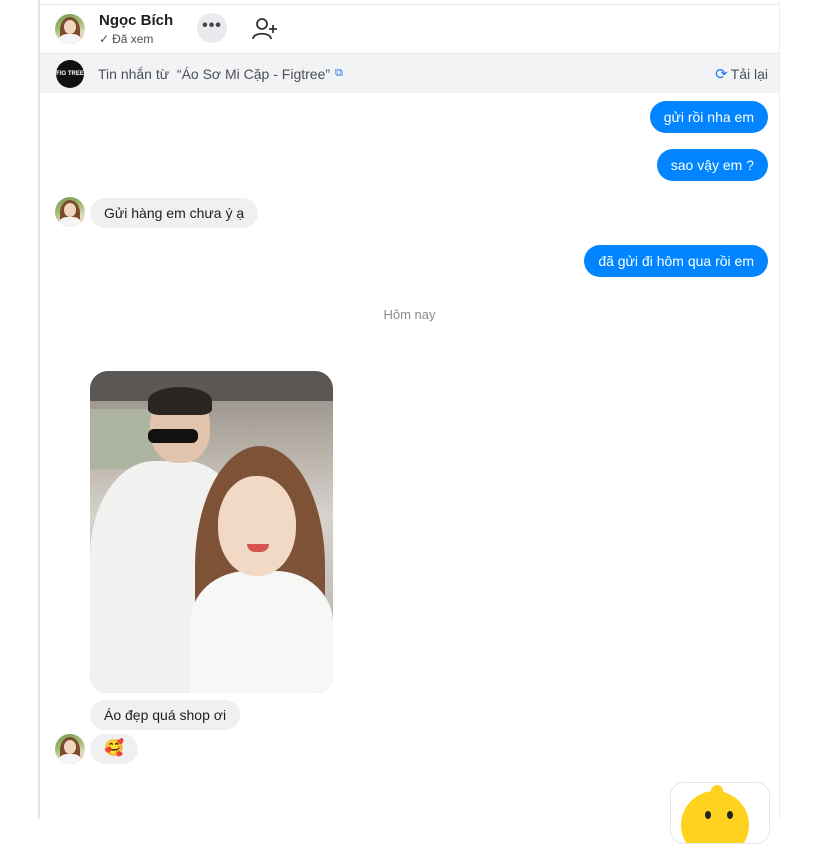 The height and width of the screenshot is (844, 819). What do you see at coordinates (676, 261) in the screenshot?
I see `outgoing-message: đã gửi đi hôm qua rồi em` at bounding box center [676, 261].